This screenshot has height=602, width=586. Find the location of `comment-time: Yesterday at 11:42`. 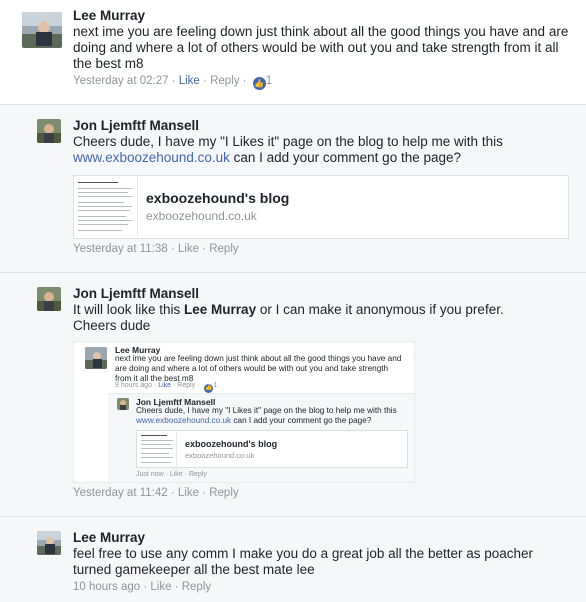

comment-time: Yesterday at 11:42 is located at coordinates (120, 493).